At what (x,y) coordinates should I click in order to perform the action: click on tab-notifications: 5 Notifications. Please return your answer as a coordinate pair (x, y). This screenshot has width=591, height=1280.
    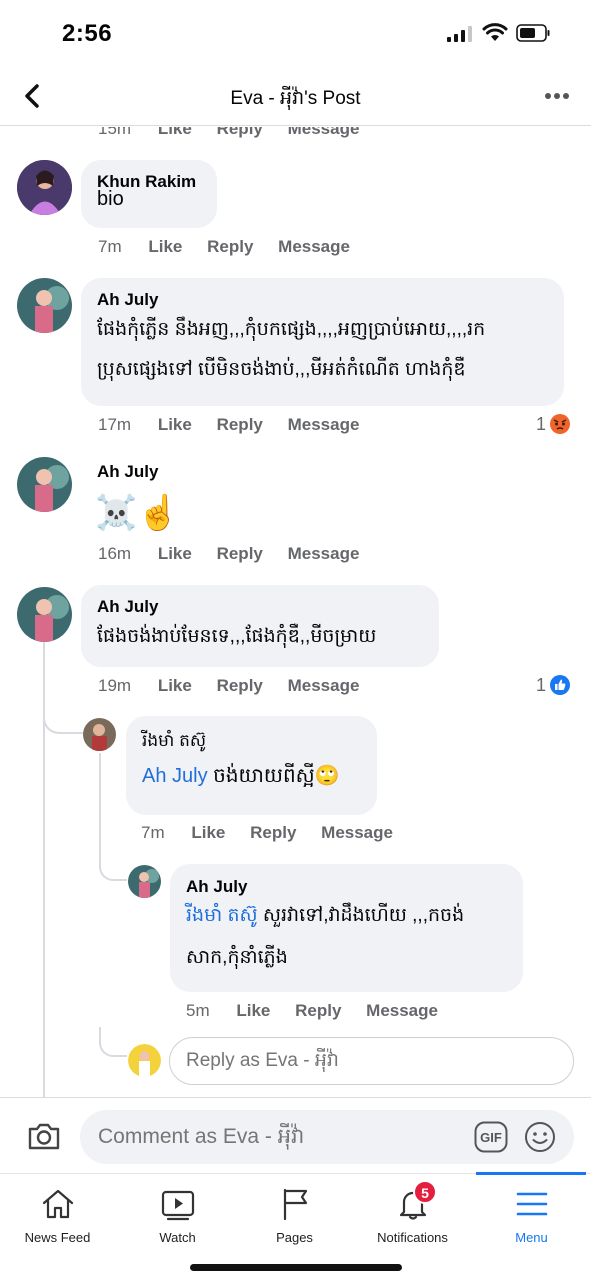
    Looking at the image, I should click on (412, 1214).